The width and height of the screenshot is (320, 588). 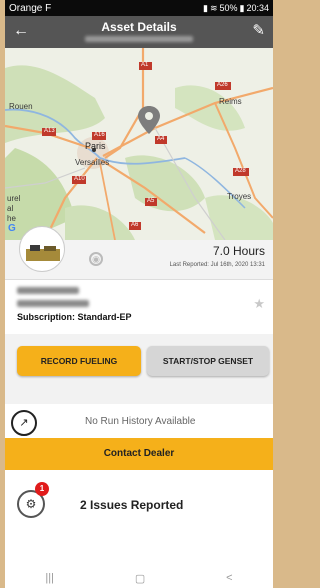 What do you see at coordinates (24, 423) in the screenshot?
I see `trend-chart-icon: ↗` at bounding box center [24, 423].